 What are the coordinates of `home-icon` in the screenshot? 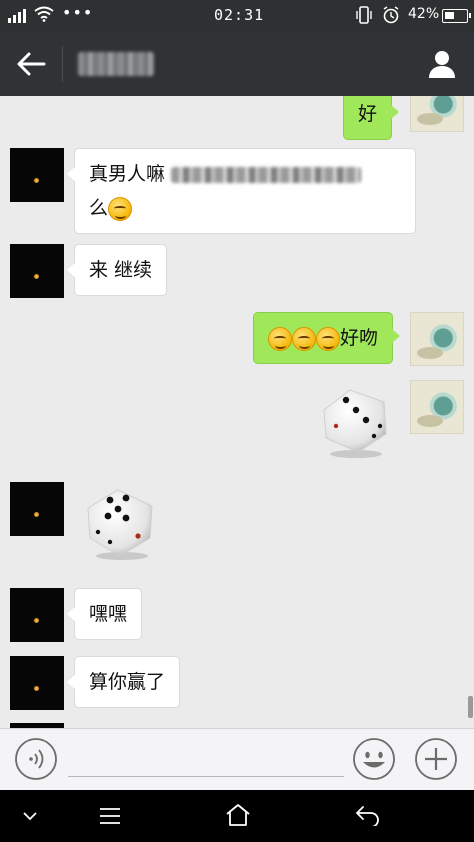 It's located at (238, 815).